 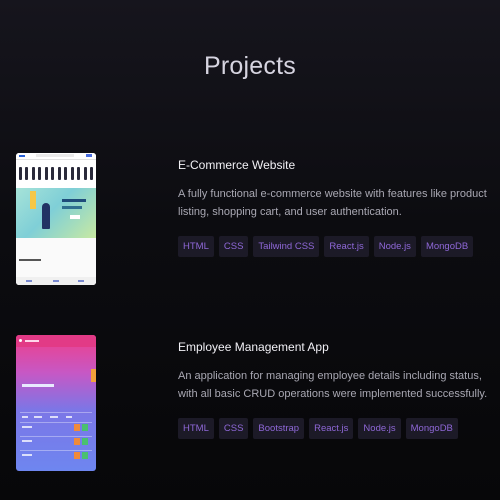 What do you see at coordinates (56, 174) in the screenshot?
I see `thumbnail-category-strip` at bounding box center [56, 174].